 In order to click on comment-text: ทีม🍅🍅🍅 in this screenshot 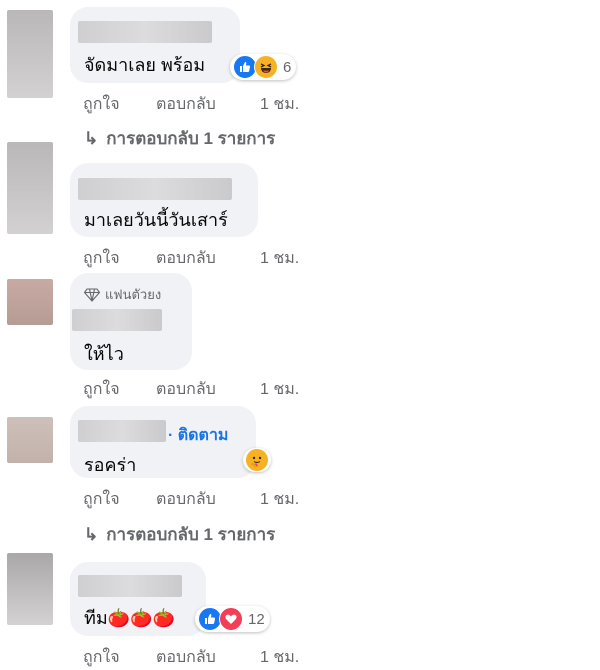, I will do `click(129, 618)`.